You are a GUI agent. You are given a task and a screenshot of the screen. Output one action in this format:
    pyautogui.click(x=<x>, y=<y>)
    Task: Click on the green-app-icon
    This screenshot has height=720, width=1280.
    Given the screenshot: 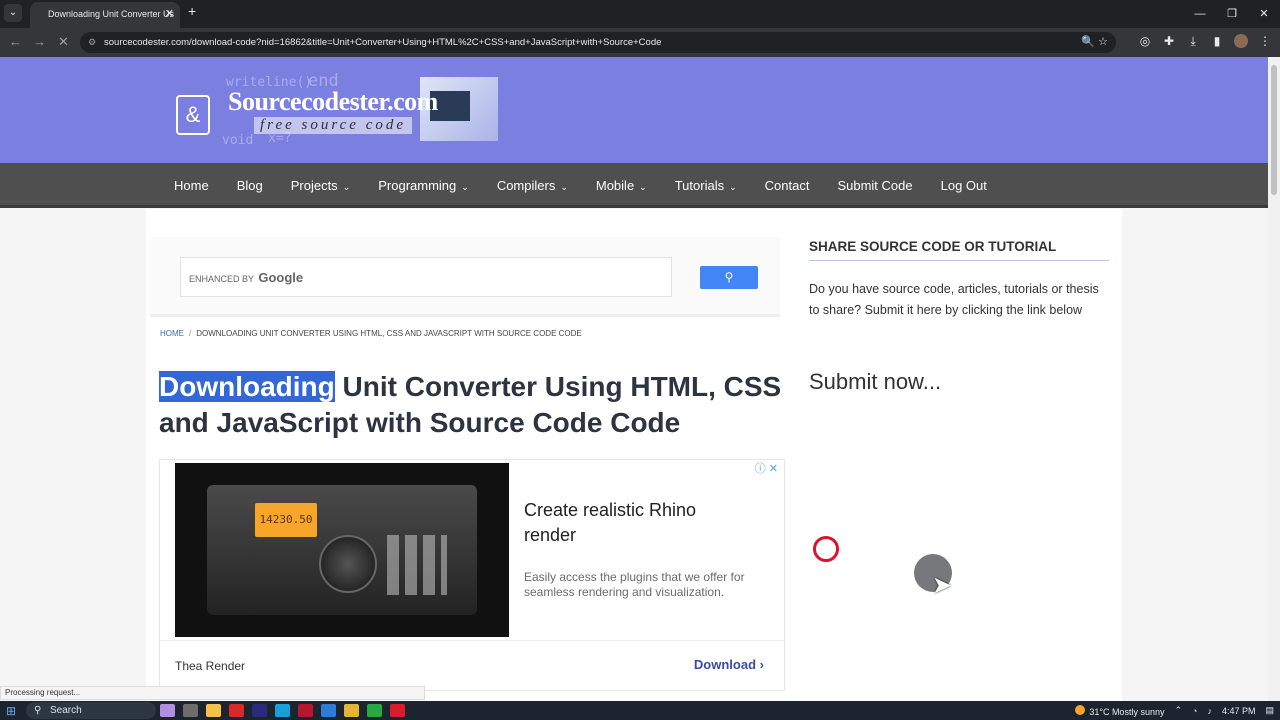 What is the action you would take?
    pyautogui.click(x=374, y=710)
    